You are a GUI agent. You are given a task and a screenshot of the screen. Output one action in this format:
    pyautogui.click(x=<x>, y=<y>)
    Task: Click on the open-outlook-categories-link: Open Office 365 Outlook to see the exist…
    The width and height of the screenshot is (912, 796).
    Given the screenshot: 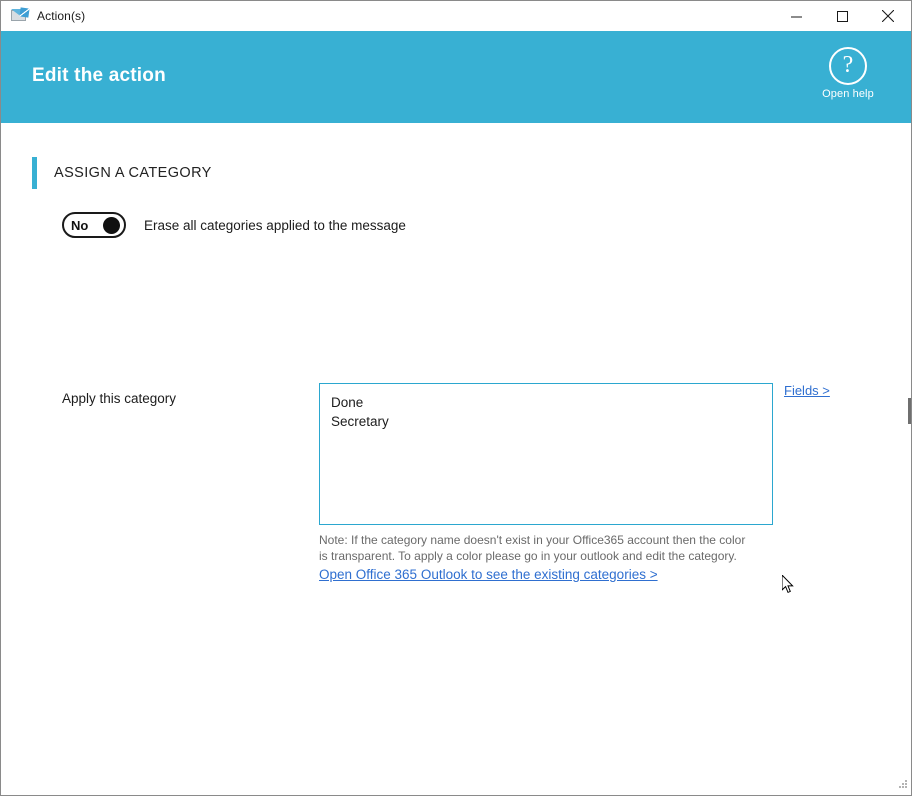 What is the action you would take?
    pyautogui.click(x=488, y=574)
    